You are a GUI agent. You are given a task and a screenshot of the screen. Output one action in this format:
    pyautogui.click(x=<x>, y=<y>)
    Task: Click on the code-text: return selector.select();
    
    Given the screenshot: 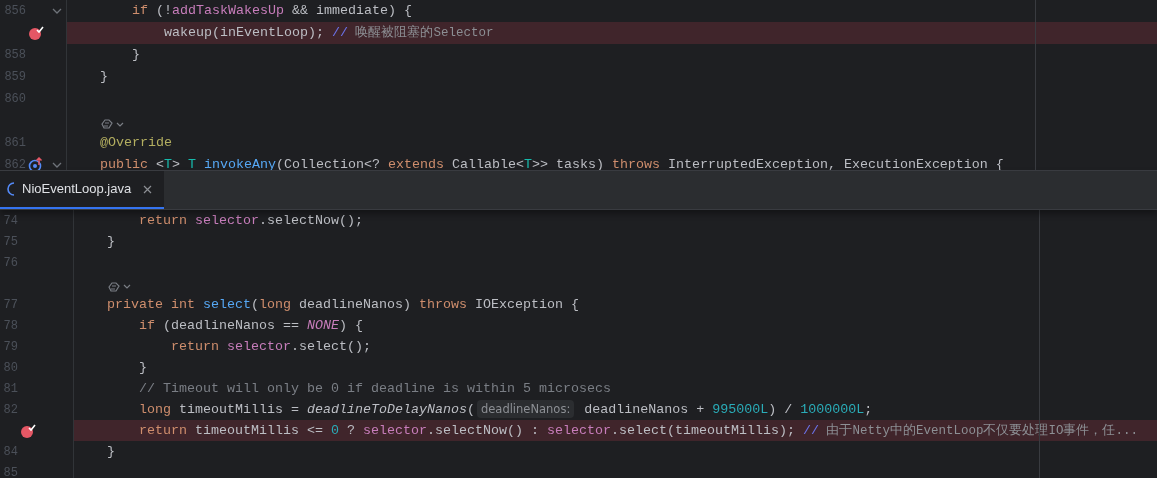 What is the action you would take?
    pyautogui.click(x=270, y=346)
    